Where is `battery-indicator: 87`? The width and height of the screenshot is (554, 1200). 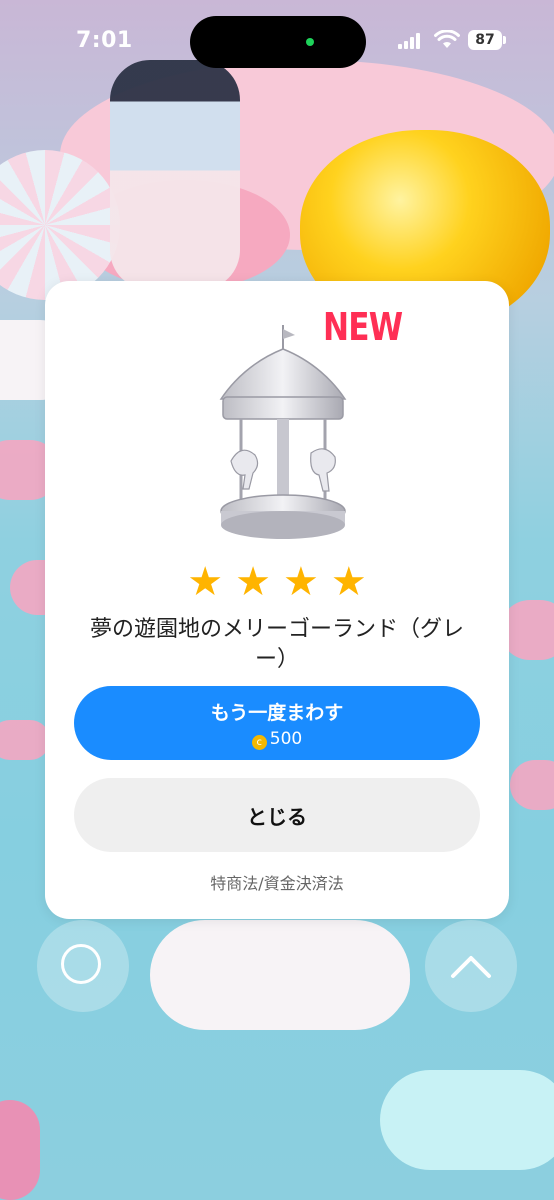 battery-indicator: 87 is located at coordinates (487, 40).